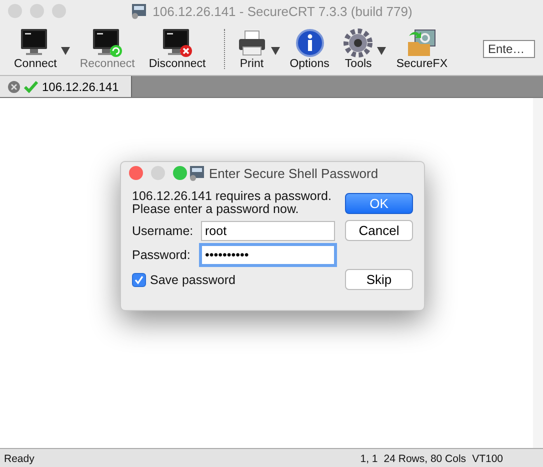  I want to click on gear-icon, so click(358, 43).